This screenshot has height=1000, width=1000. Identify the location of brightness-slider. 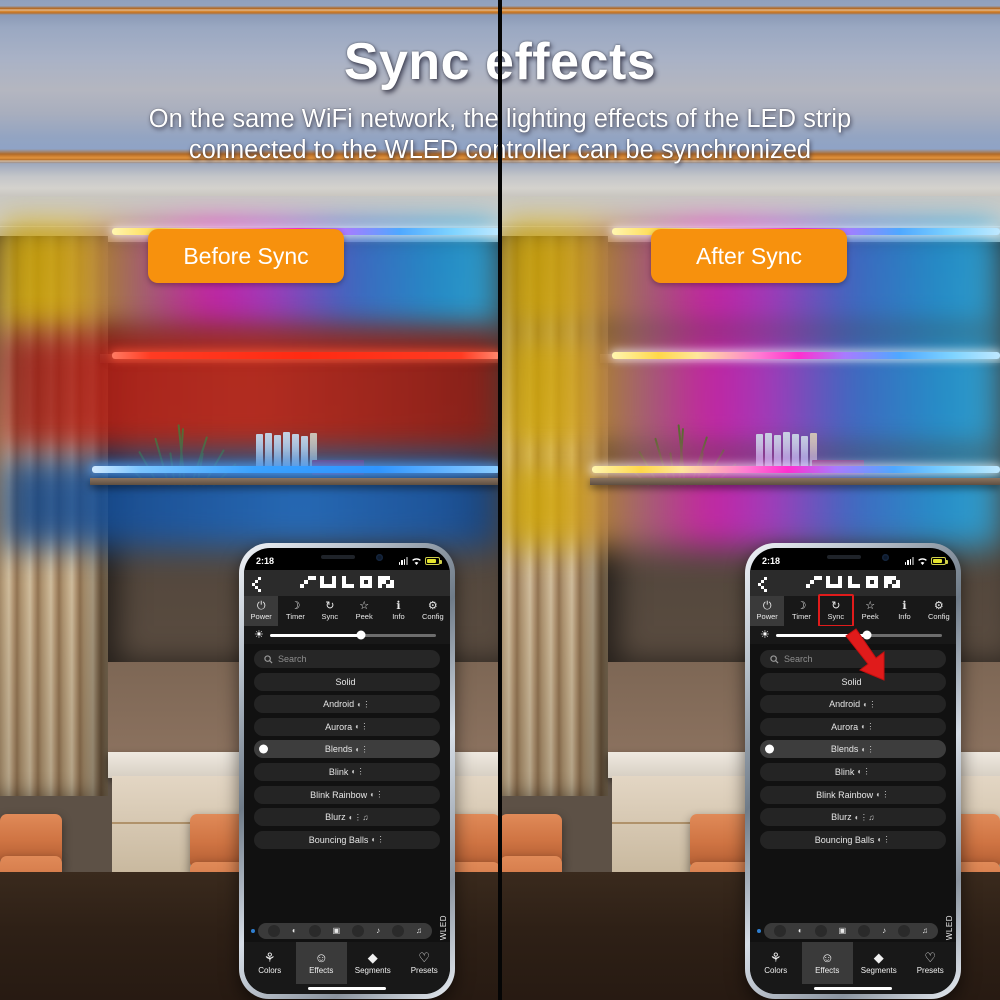
(352, 635).